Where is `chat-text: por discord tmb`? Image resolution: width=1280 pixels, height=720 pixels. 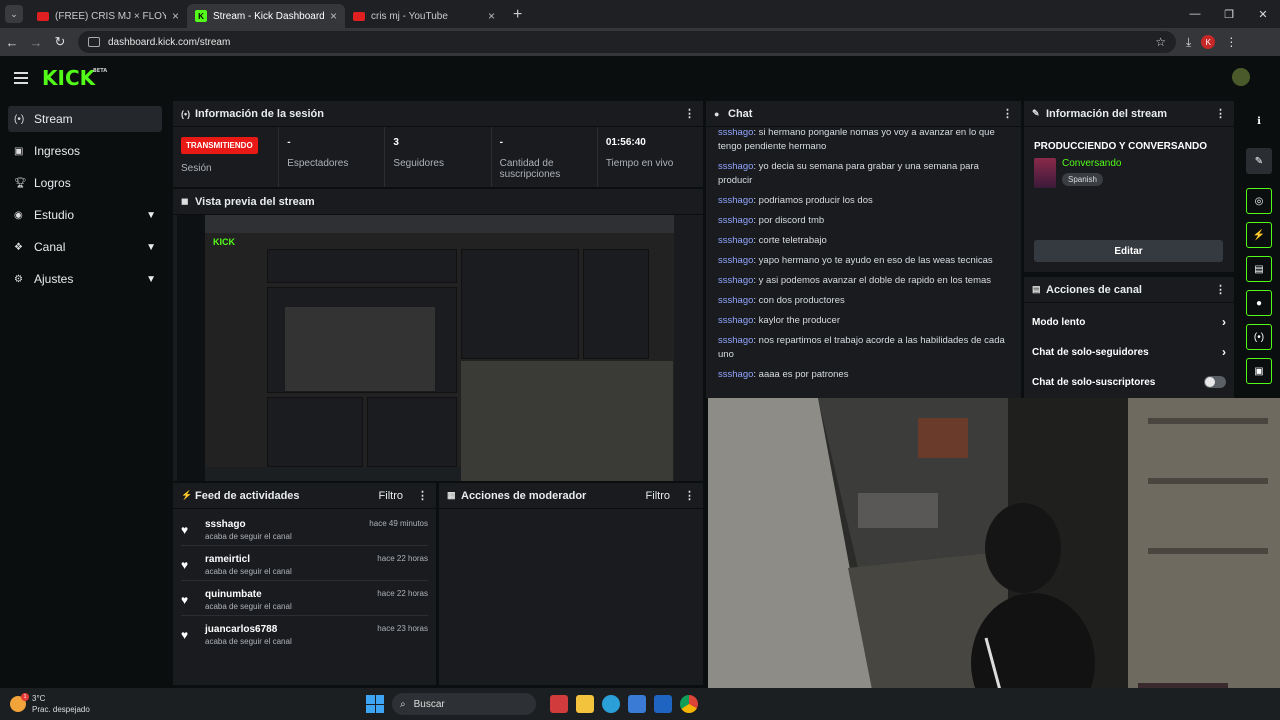
chat-text: por discord tmb is located at coordinates (791, 220).